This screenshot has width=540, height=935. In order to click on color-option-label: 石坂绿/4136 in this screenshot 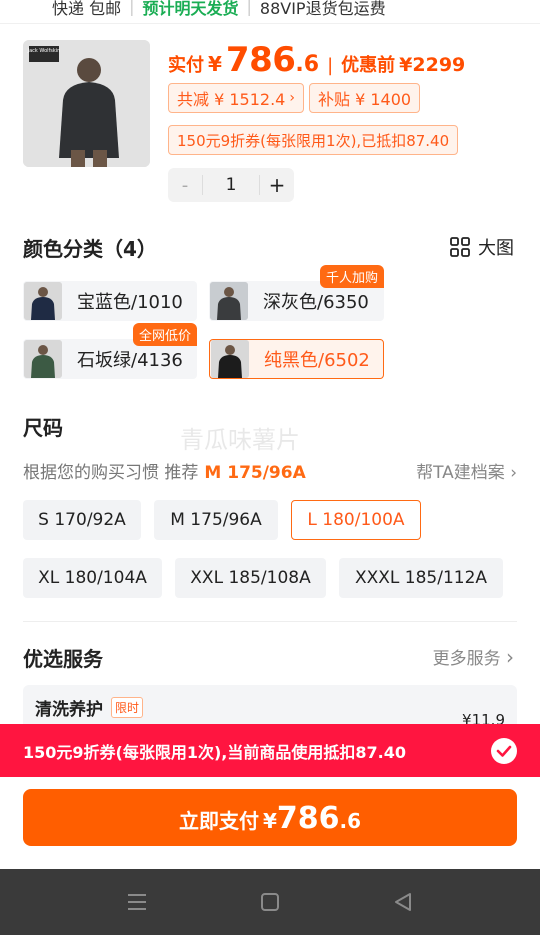, I will do `click(130, 360)`.